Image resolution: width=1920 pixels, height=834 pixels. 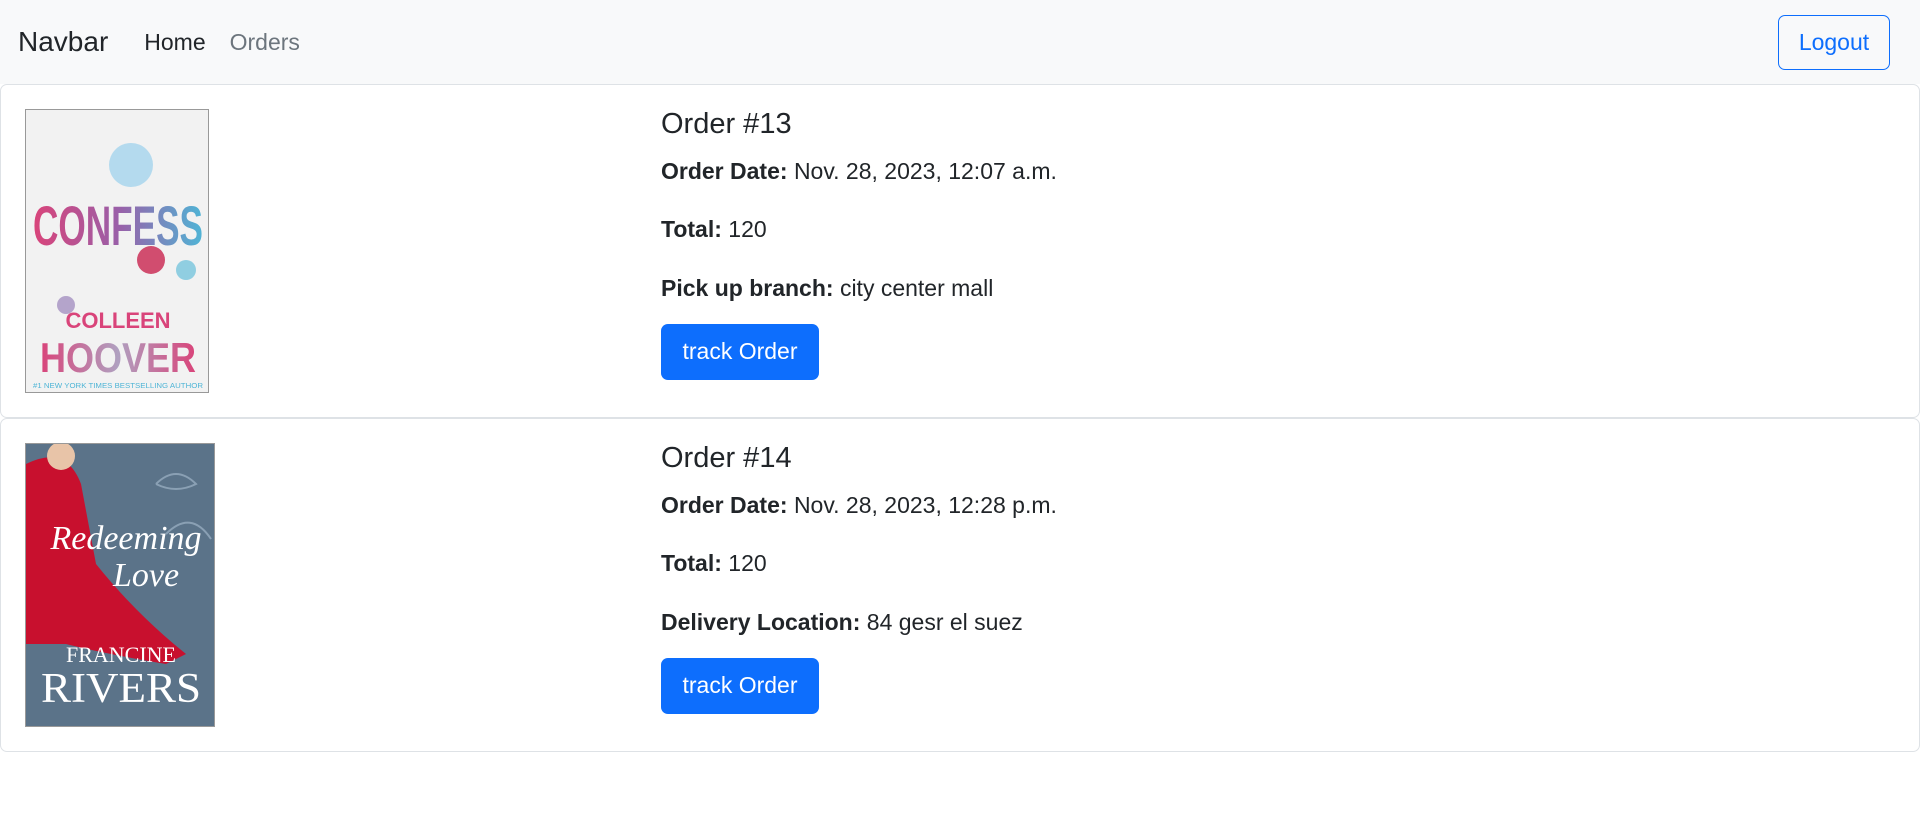 I want to click on order-date-value: Nov. 28, 2023, 12:28 p.m., so click(x=925, y=504).